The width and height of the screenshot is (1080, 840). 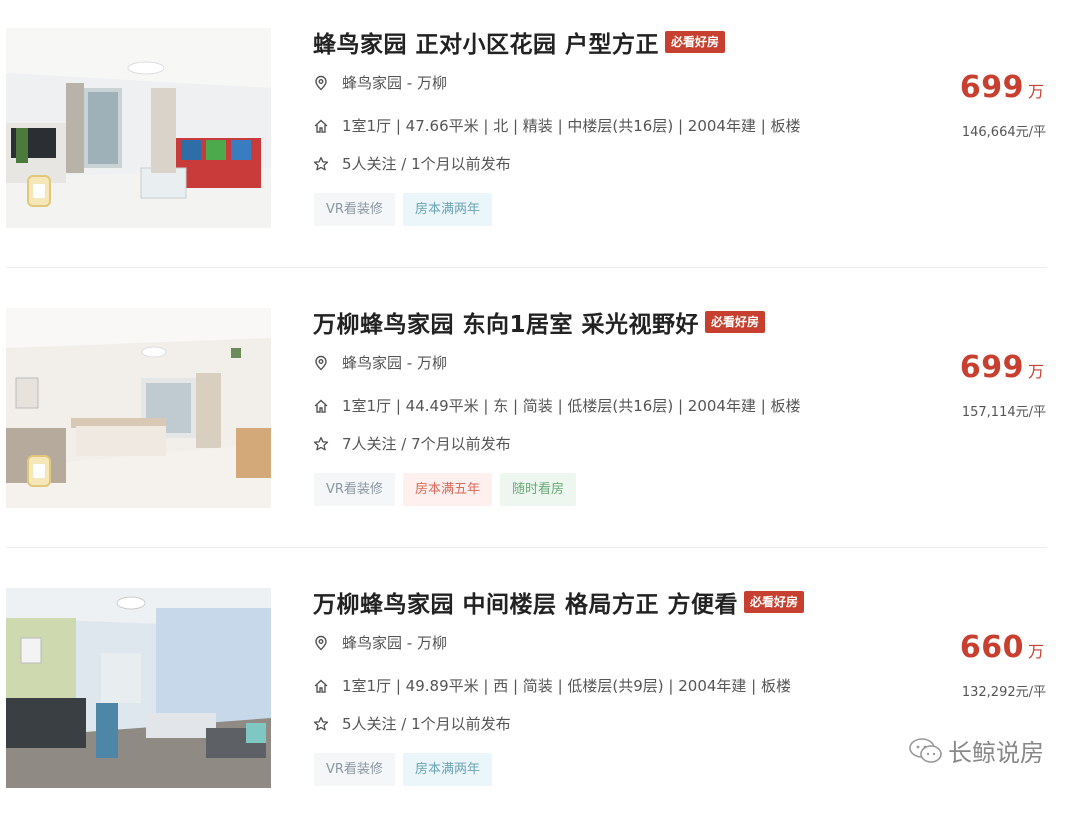 What do you see at coordinates (486, 42) in the screenshot?
I see `listing-title: 蜂鸟家园 正对小区花园 户型方正` at bounding box center [486, 42].